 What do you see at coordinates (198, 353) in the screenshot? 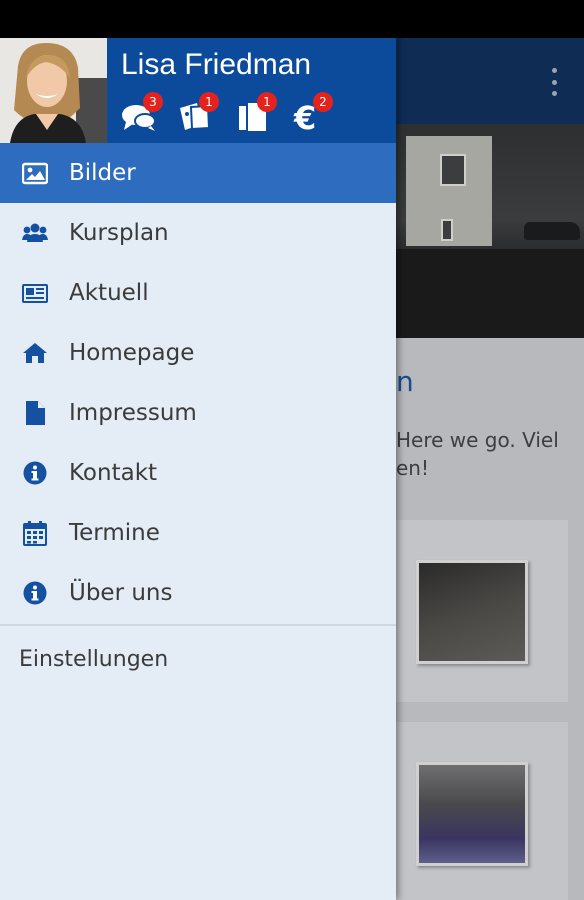
I see `menu-item-homepage: Homepage` at bounding box center [198, 353].